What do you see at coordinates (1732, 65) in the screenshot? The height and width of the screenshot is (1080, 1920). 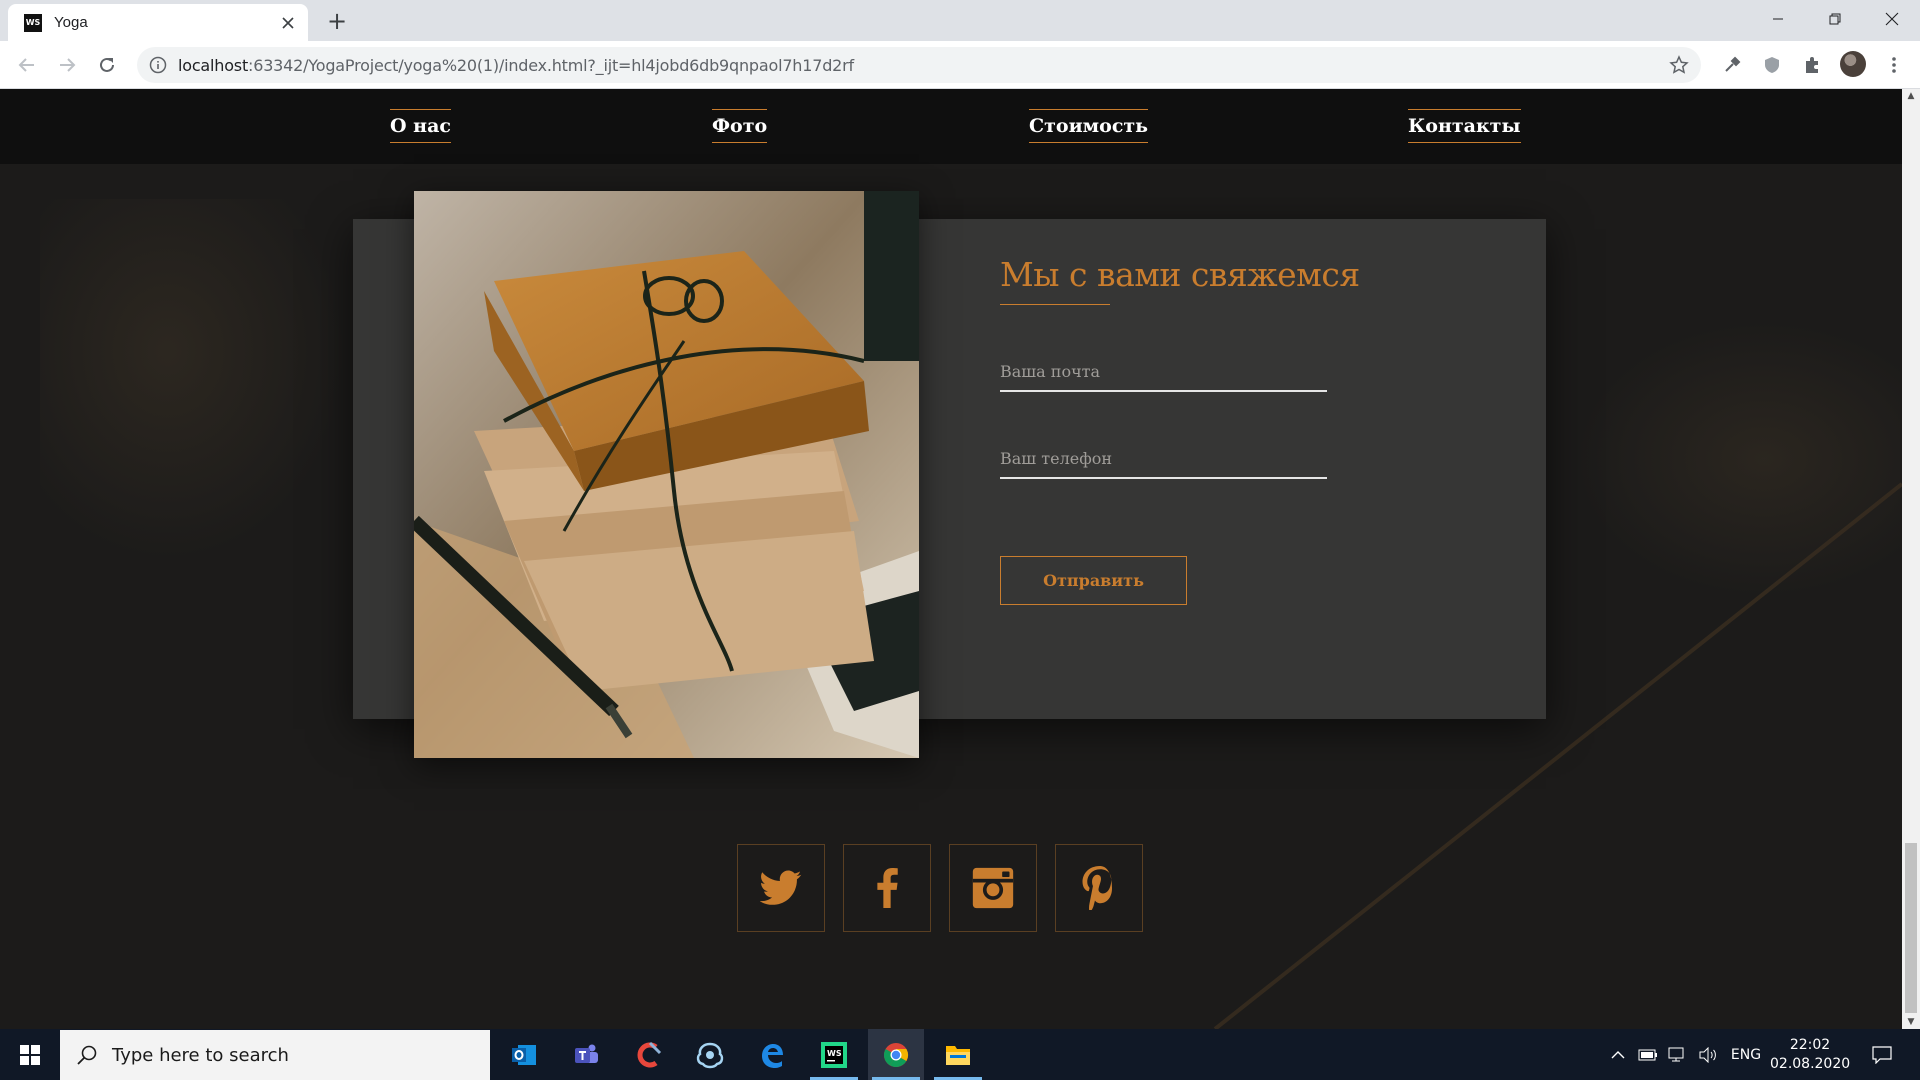 I see `eyedropper-extension-icon` at bounding box center [1732, 65].